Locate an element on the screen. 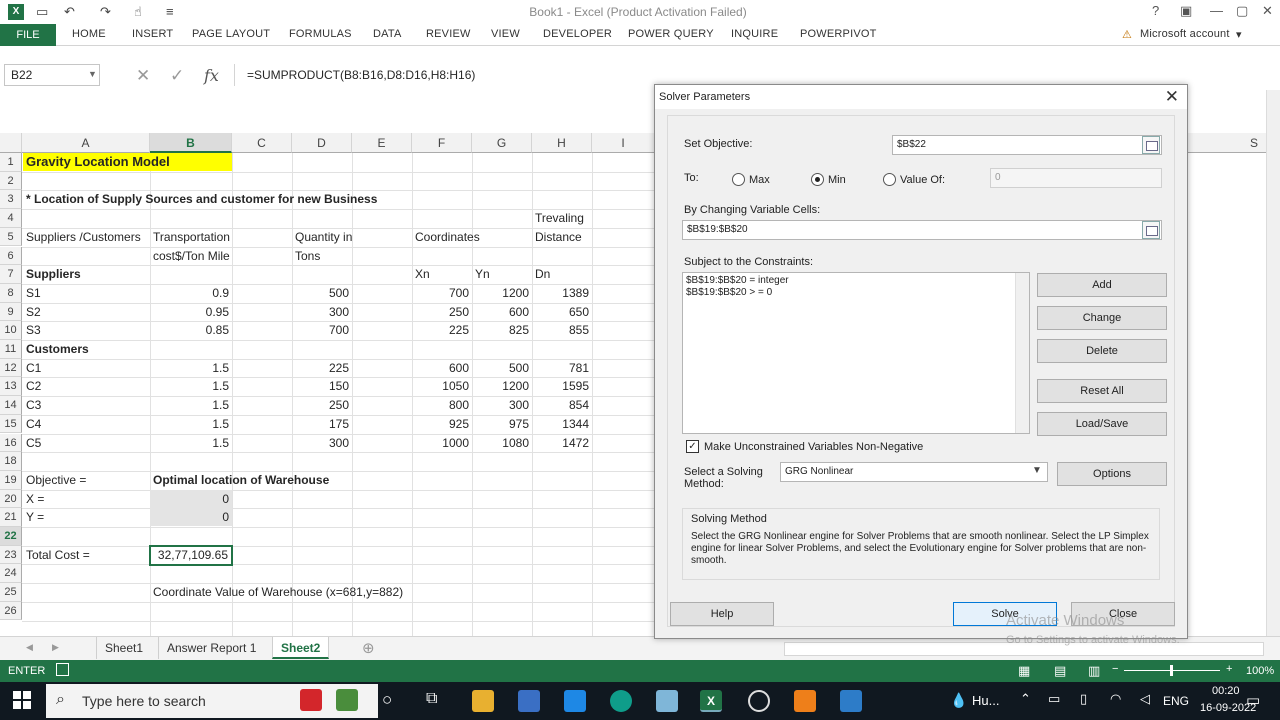  row-header: 23 is located at coordinates (11, 555).